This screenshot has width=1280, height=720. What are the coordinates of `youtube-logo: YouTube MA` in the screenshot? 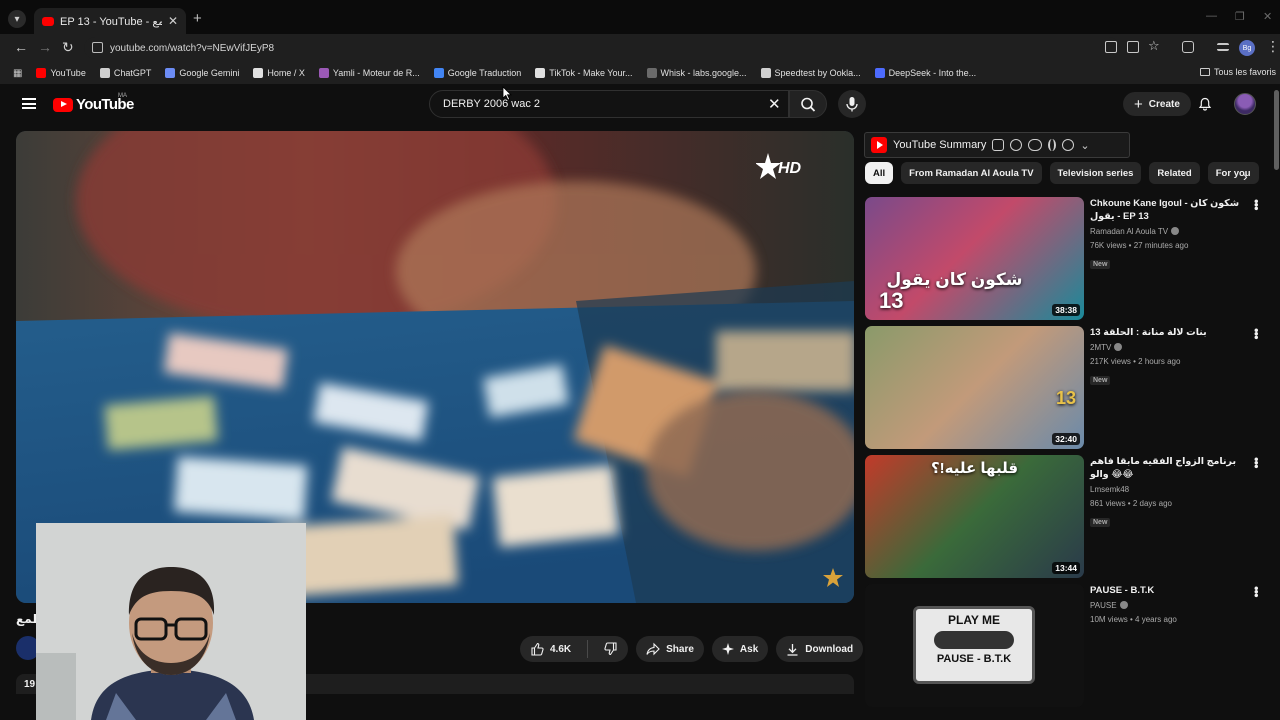 It's located at (93, 103).